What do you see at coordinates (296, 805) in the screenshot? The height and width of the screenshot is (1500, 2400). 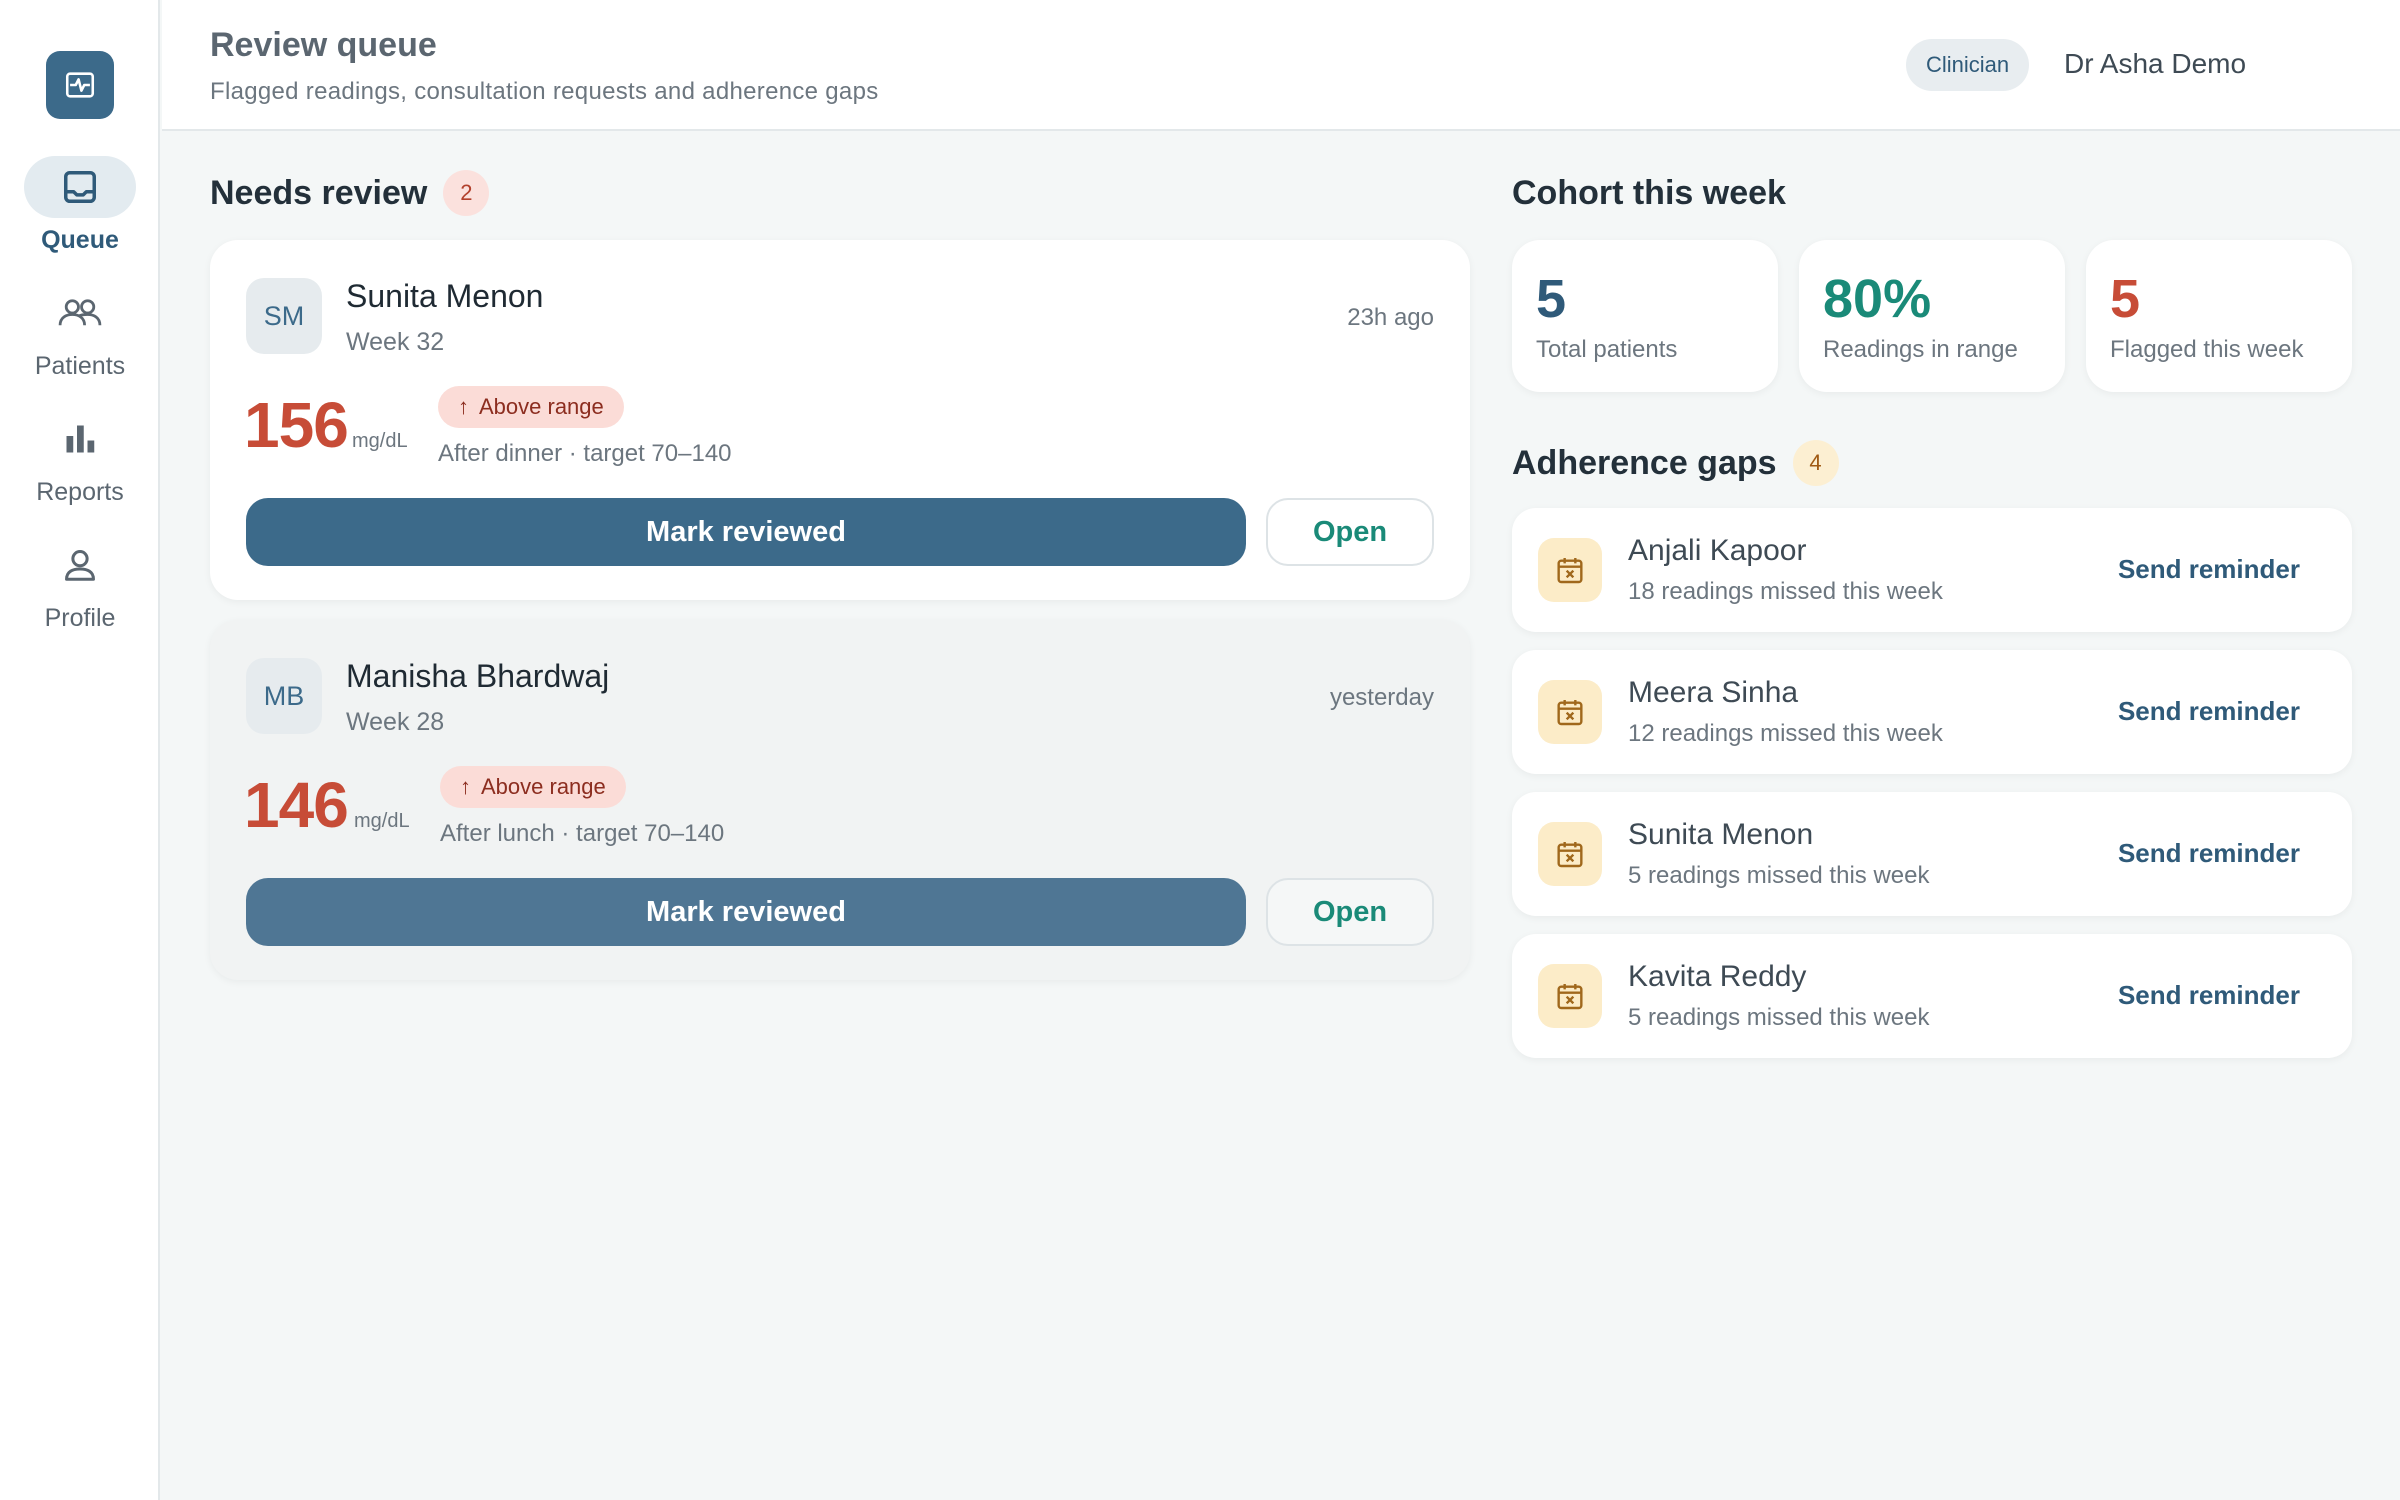 I see `glucose-value: 146` at bounding box center [296, 805].